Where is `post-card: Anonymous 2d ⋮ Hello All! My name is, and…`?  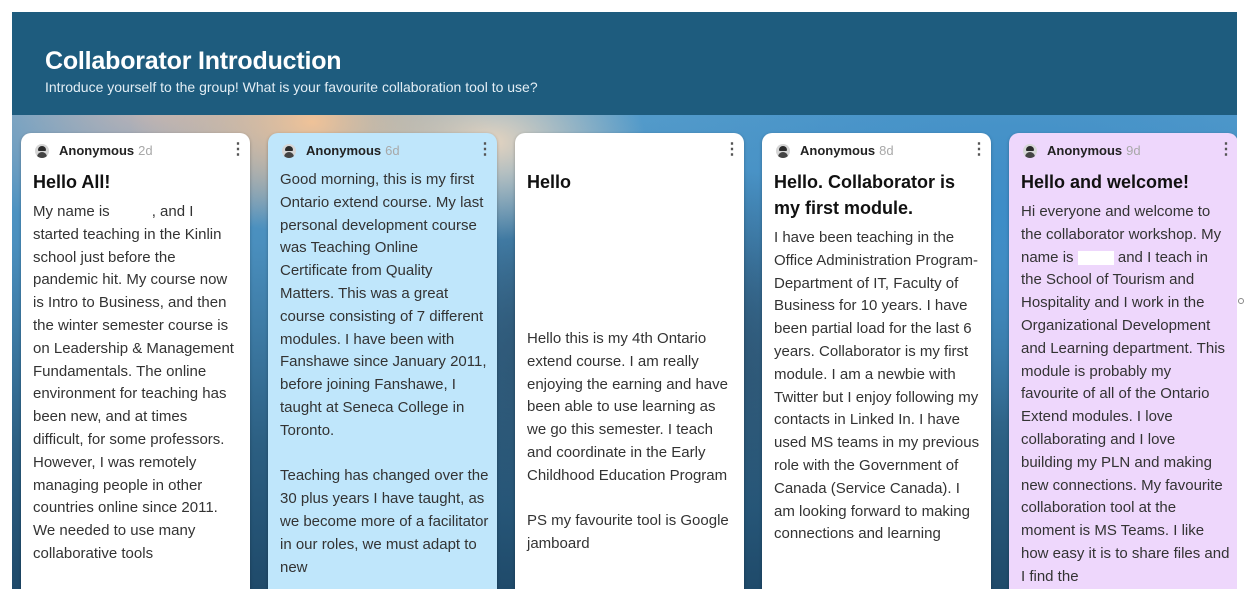 post-card: Anonymous 2d ⋮ Hello All! My name is, and… is located at coordinates (135, 361).